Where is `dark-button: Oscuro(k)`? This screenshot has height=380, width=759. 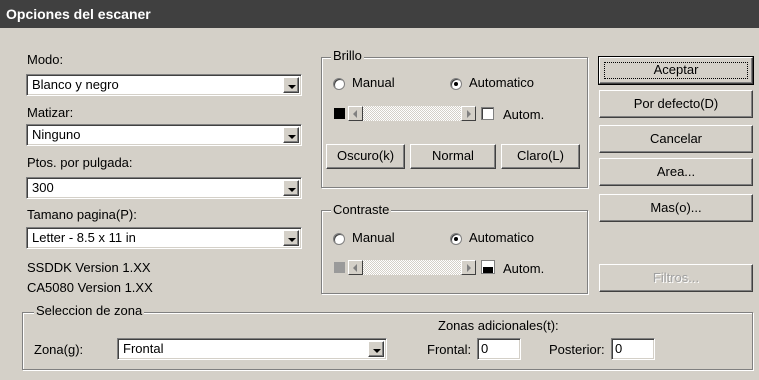 dark-button: Oscuro(k) is located at coordinates (365, 156).